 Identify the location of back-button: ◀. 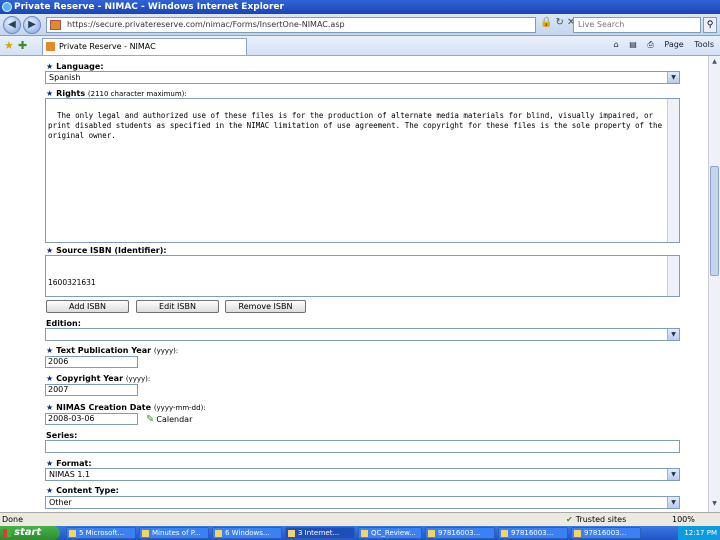
(12, 25).